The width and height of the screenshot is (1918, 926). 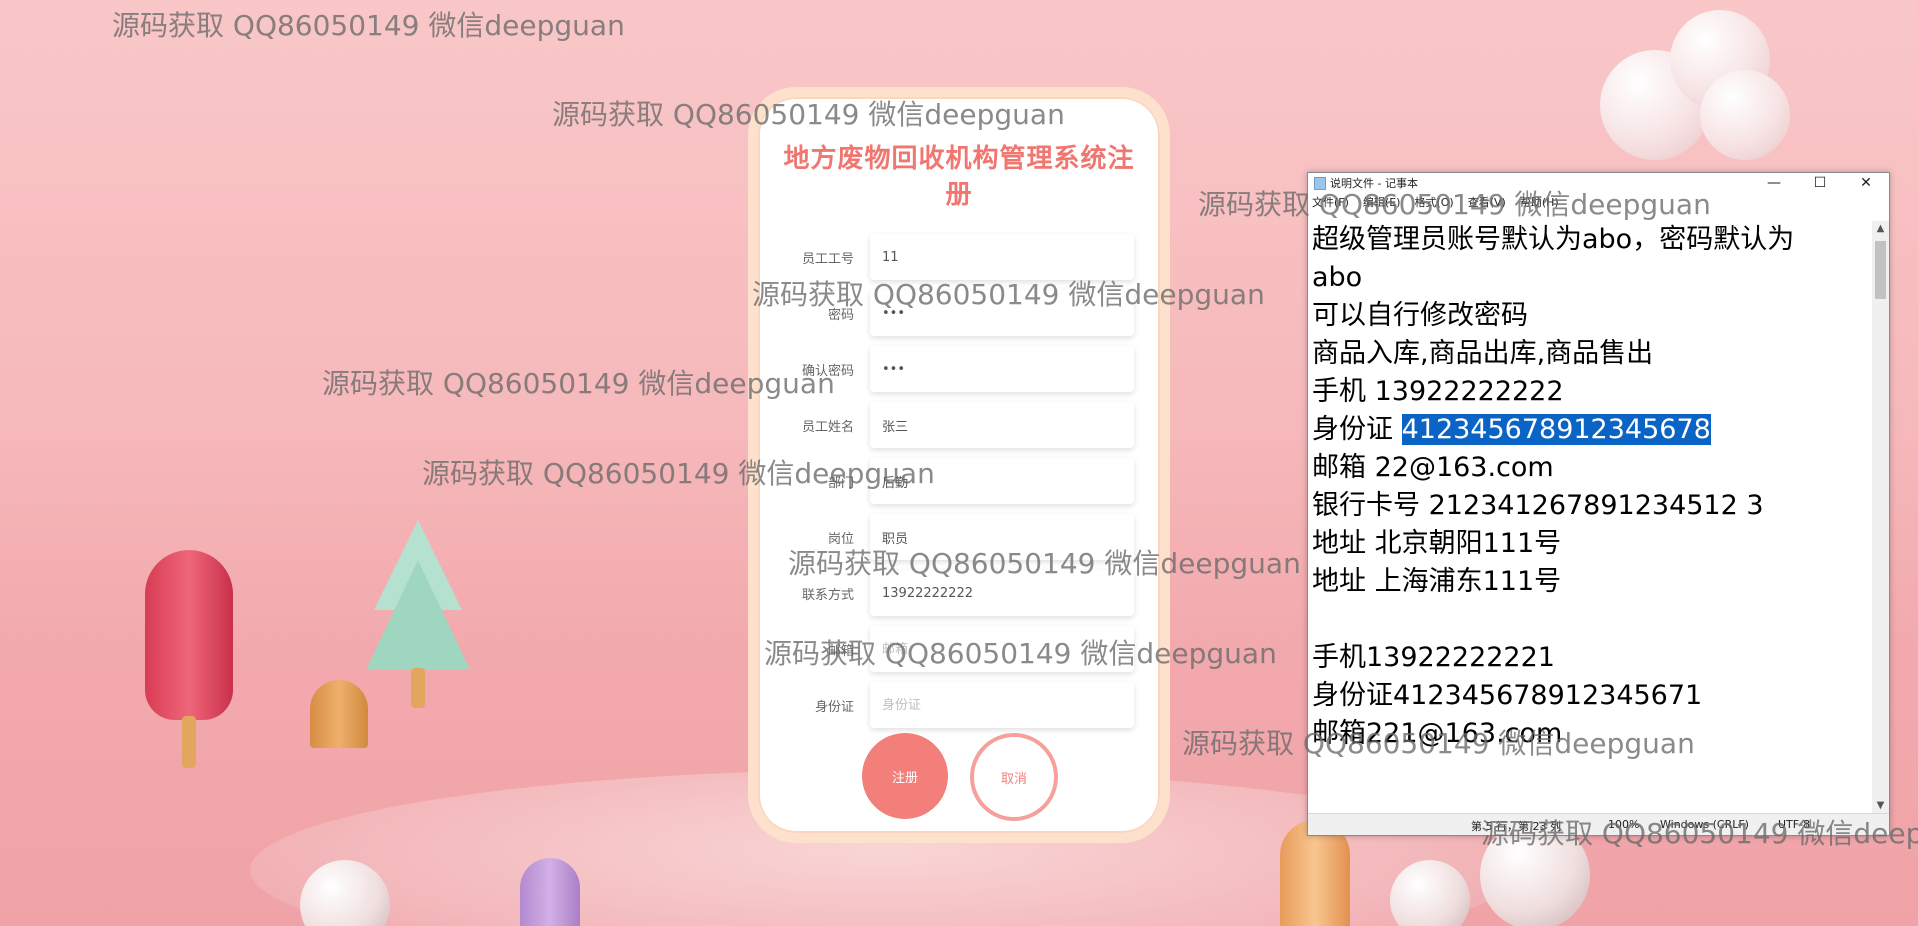 What do you see at coordinates (1774, 183) in the screenshot?
I see `minimize-icon: —` at bounding box center [1774, 183].